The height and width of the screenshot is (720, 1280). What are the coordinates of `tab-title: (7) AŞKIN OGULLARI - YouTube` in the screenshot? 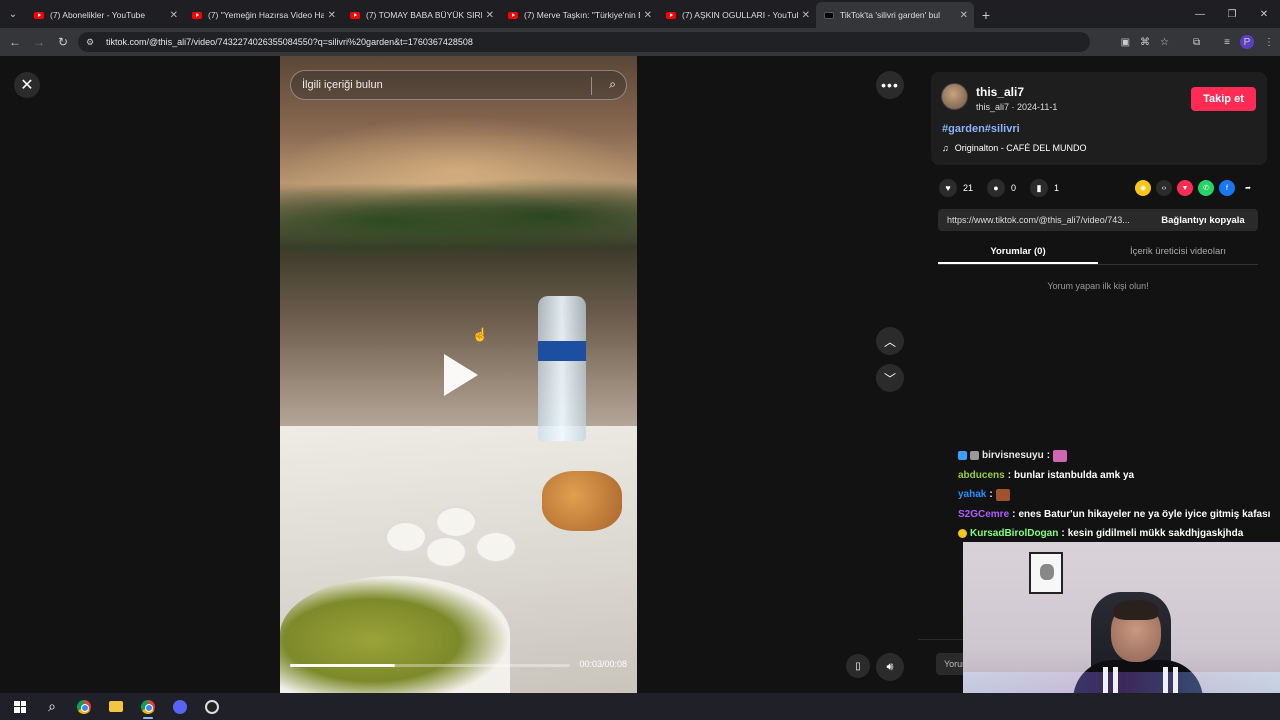 It's located at (740, 15).